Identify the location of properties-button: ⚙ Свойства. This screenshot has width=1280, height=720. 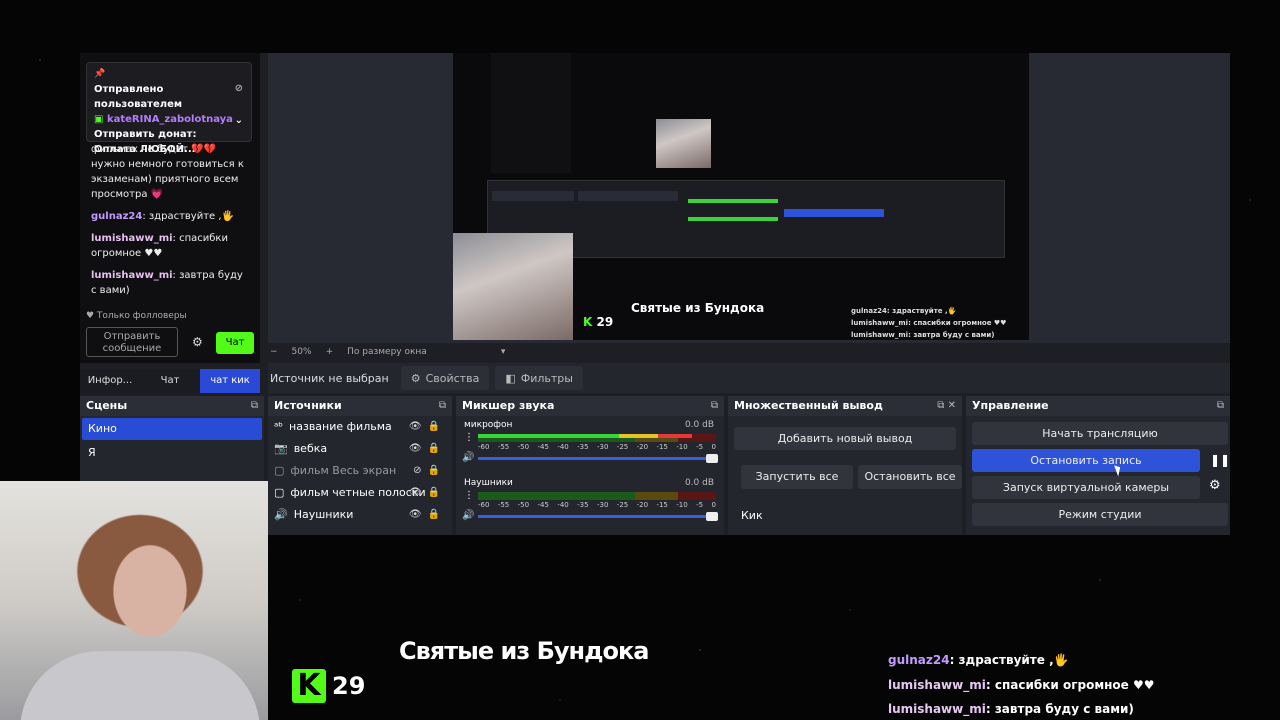
(445, 378).